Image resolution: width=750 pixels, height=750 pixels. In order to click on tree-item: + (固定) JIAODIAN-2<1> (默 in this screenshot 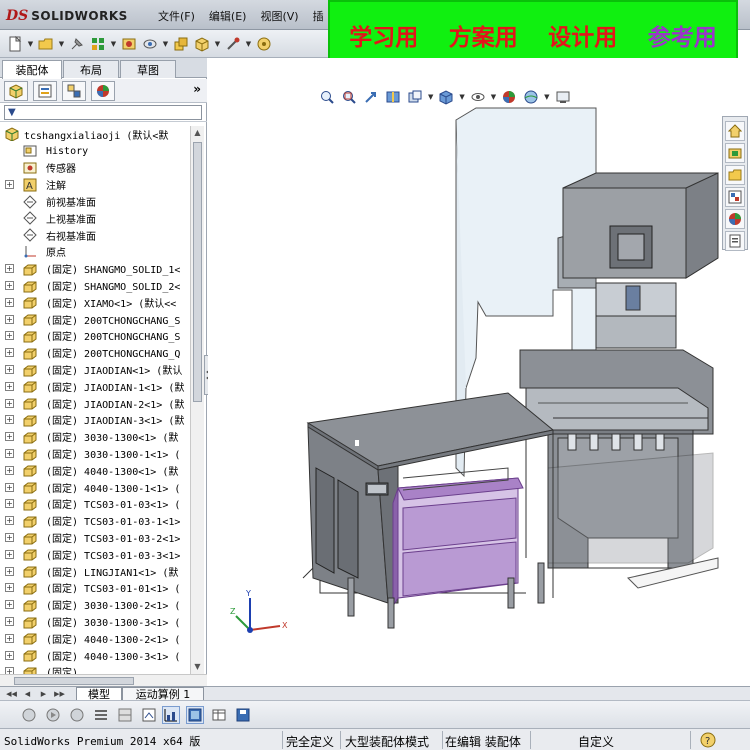, I will do `click(95, 403)`.